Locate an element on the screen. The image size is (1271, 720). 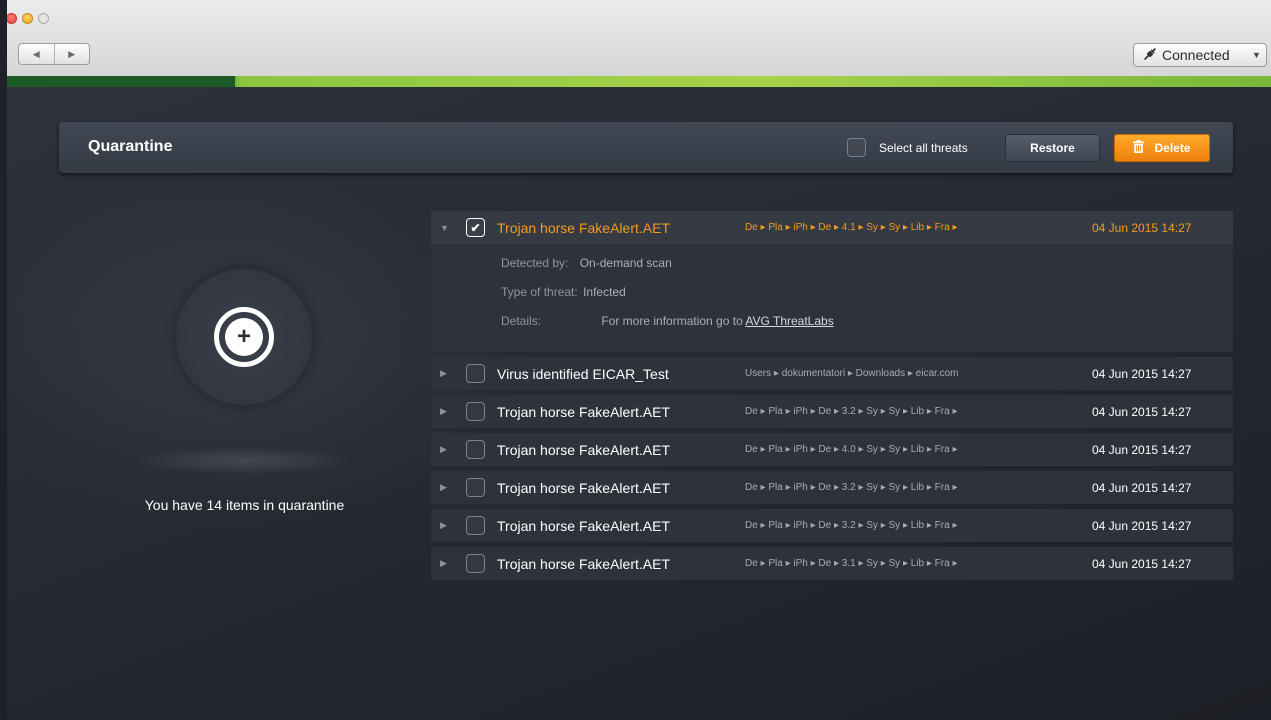
plug-icon is located at coordinates (1150, 55).